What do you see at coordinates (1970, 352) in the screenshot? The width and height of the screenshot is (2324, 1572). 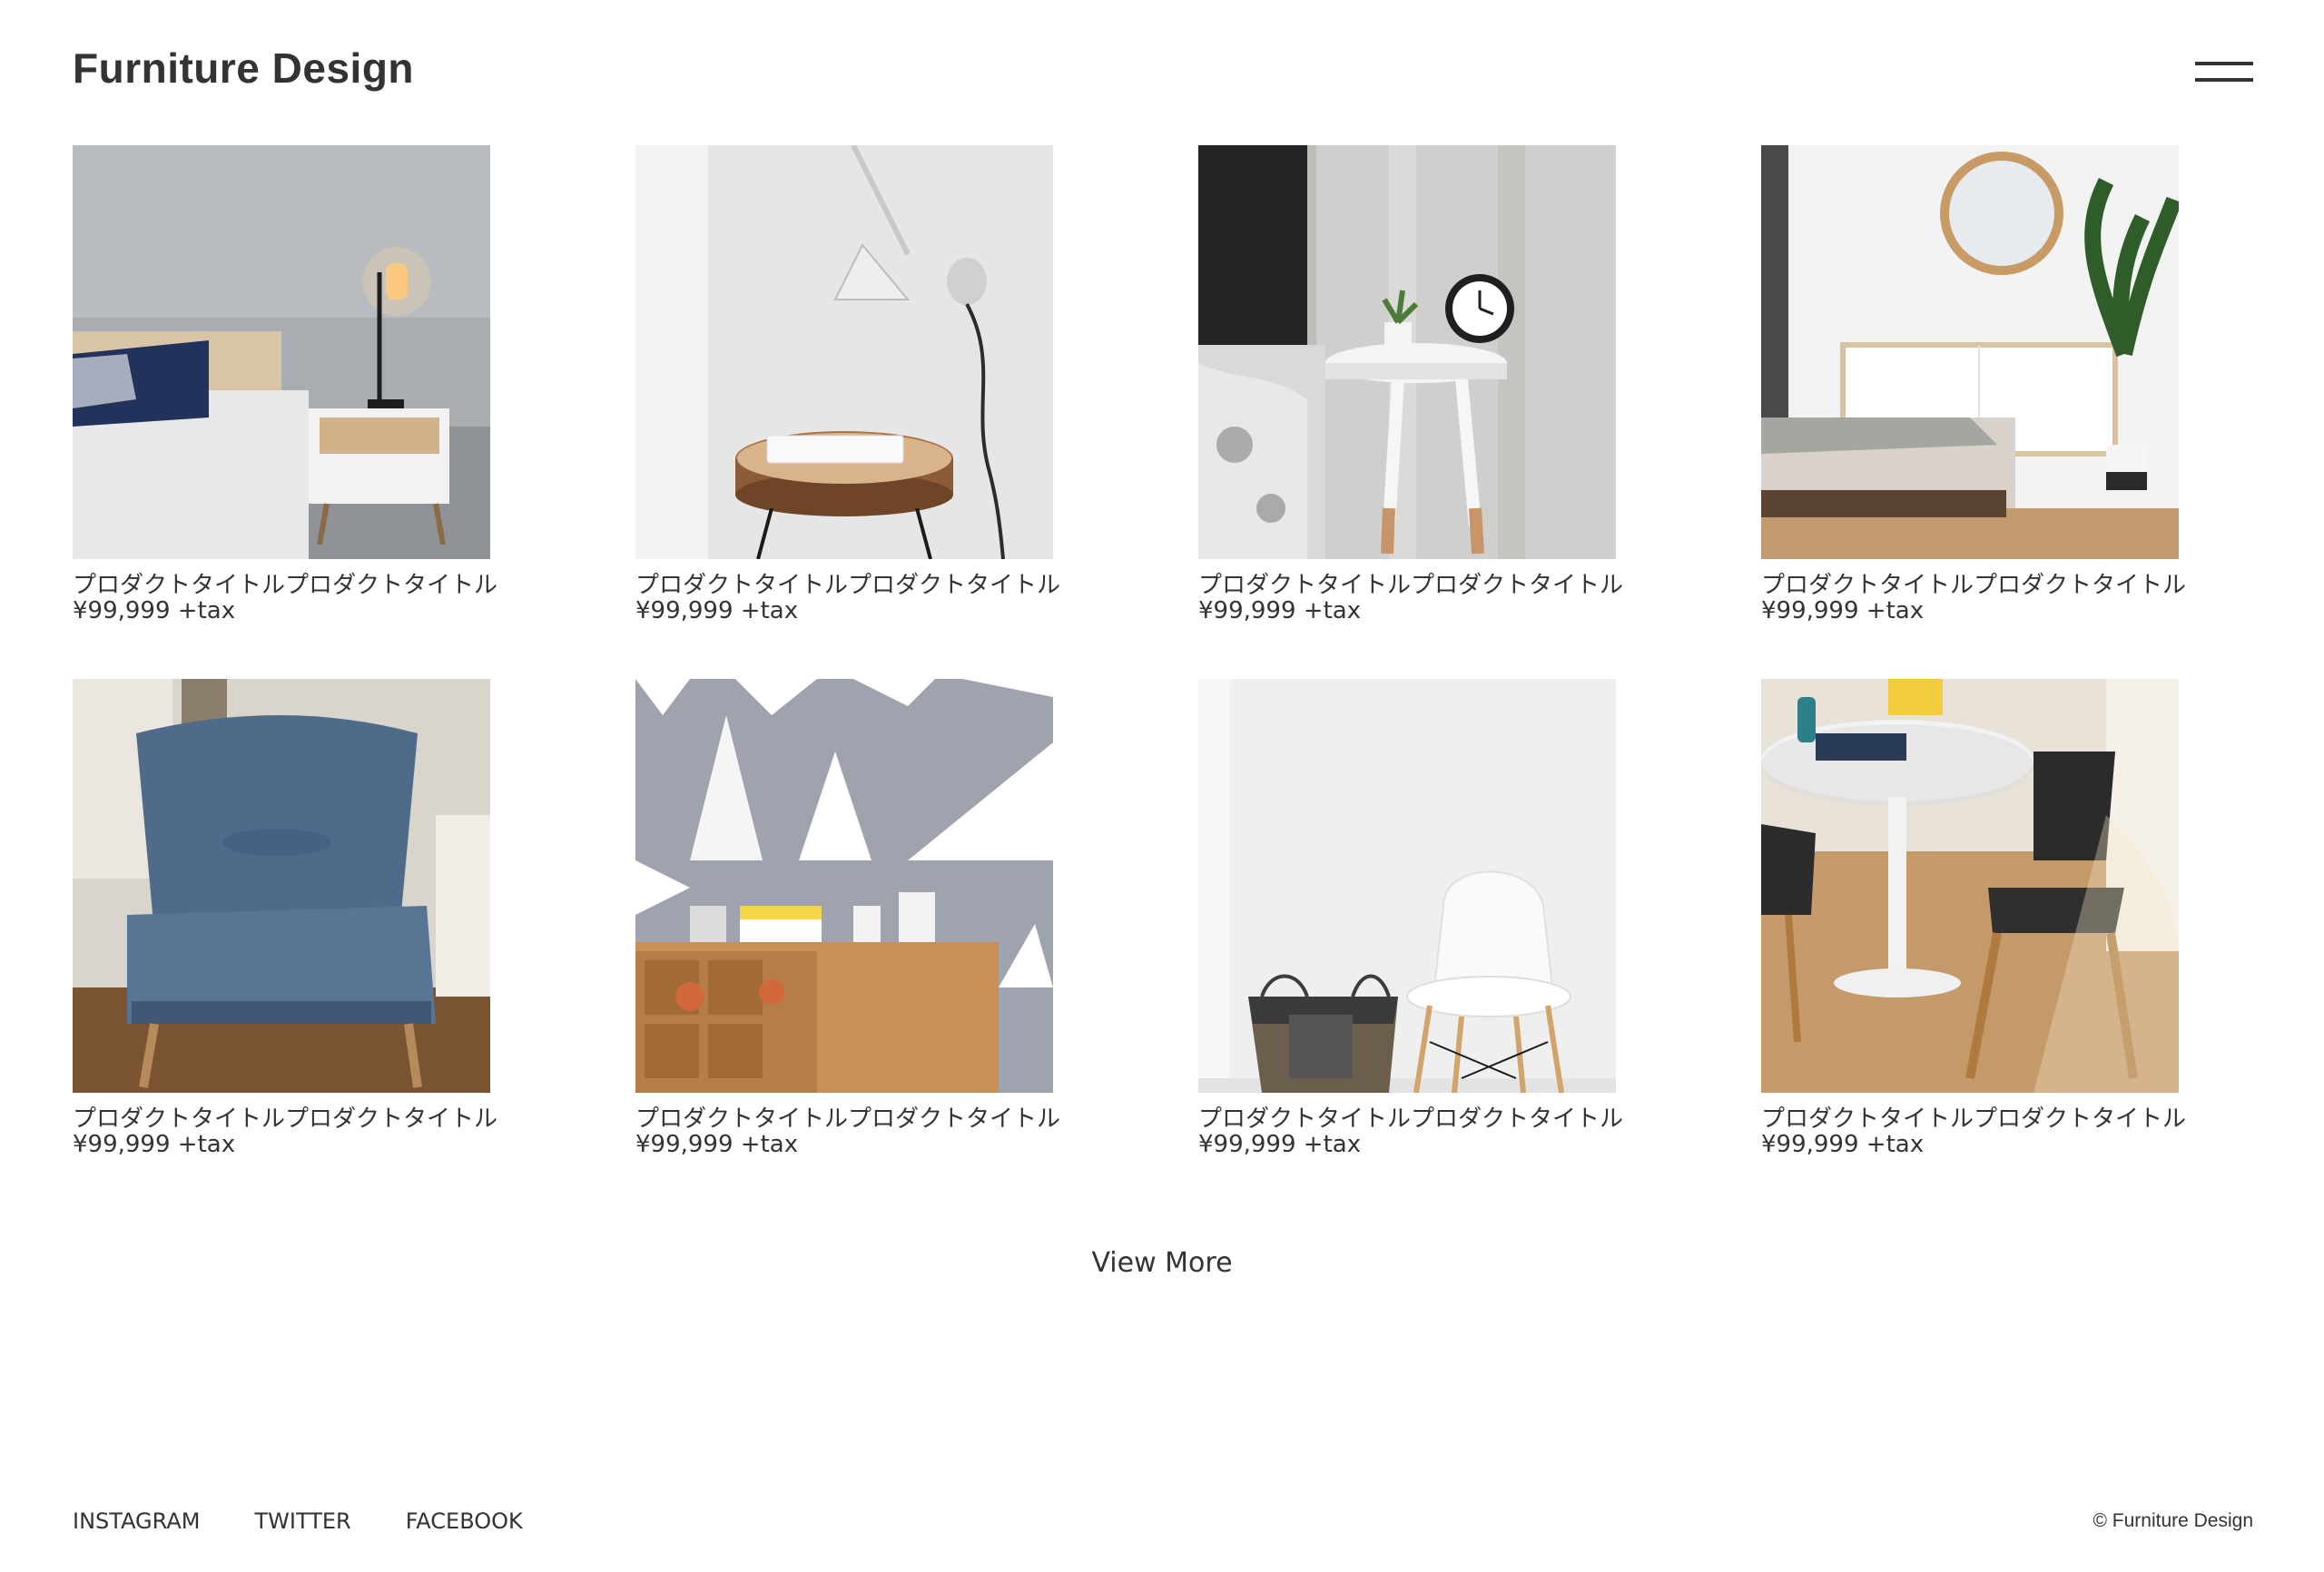 I see `product-image-mirror-sideboard` at bounding box center [1970, 352].